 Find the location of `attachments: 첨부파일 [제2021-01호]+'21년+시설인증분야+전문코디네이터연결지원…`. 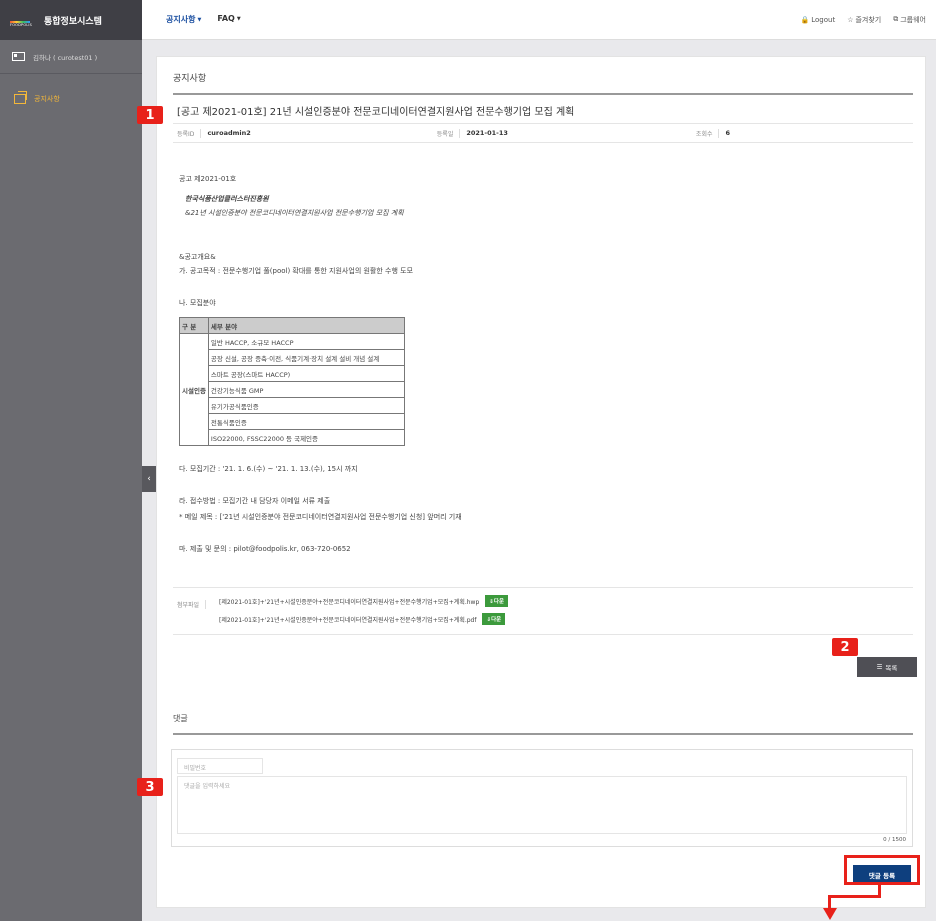

attachments: 첨부파일 [제2021-01호]+'21년+시설인증분야+전문코디네이터연결지원… is located at coordinates (543, 611).